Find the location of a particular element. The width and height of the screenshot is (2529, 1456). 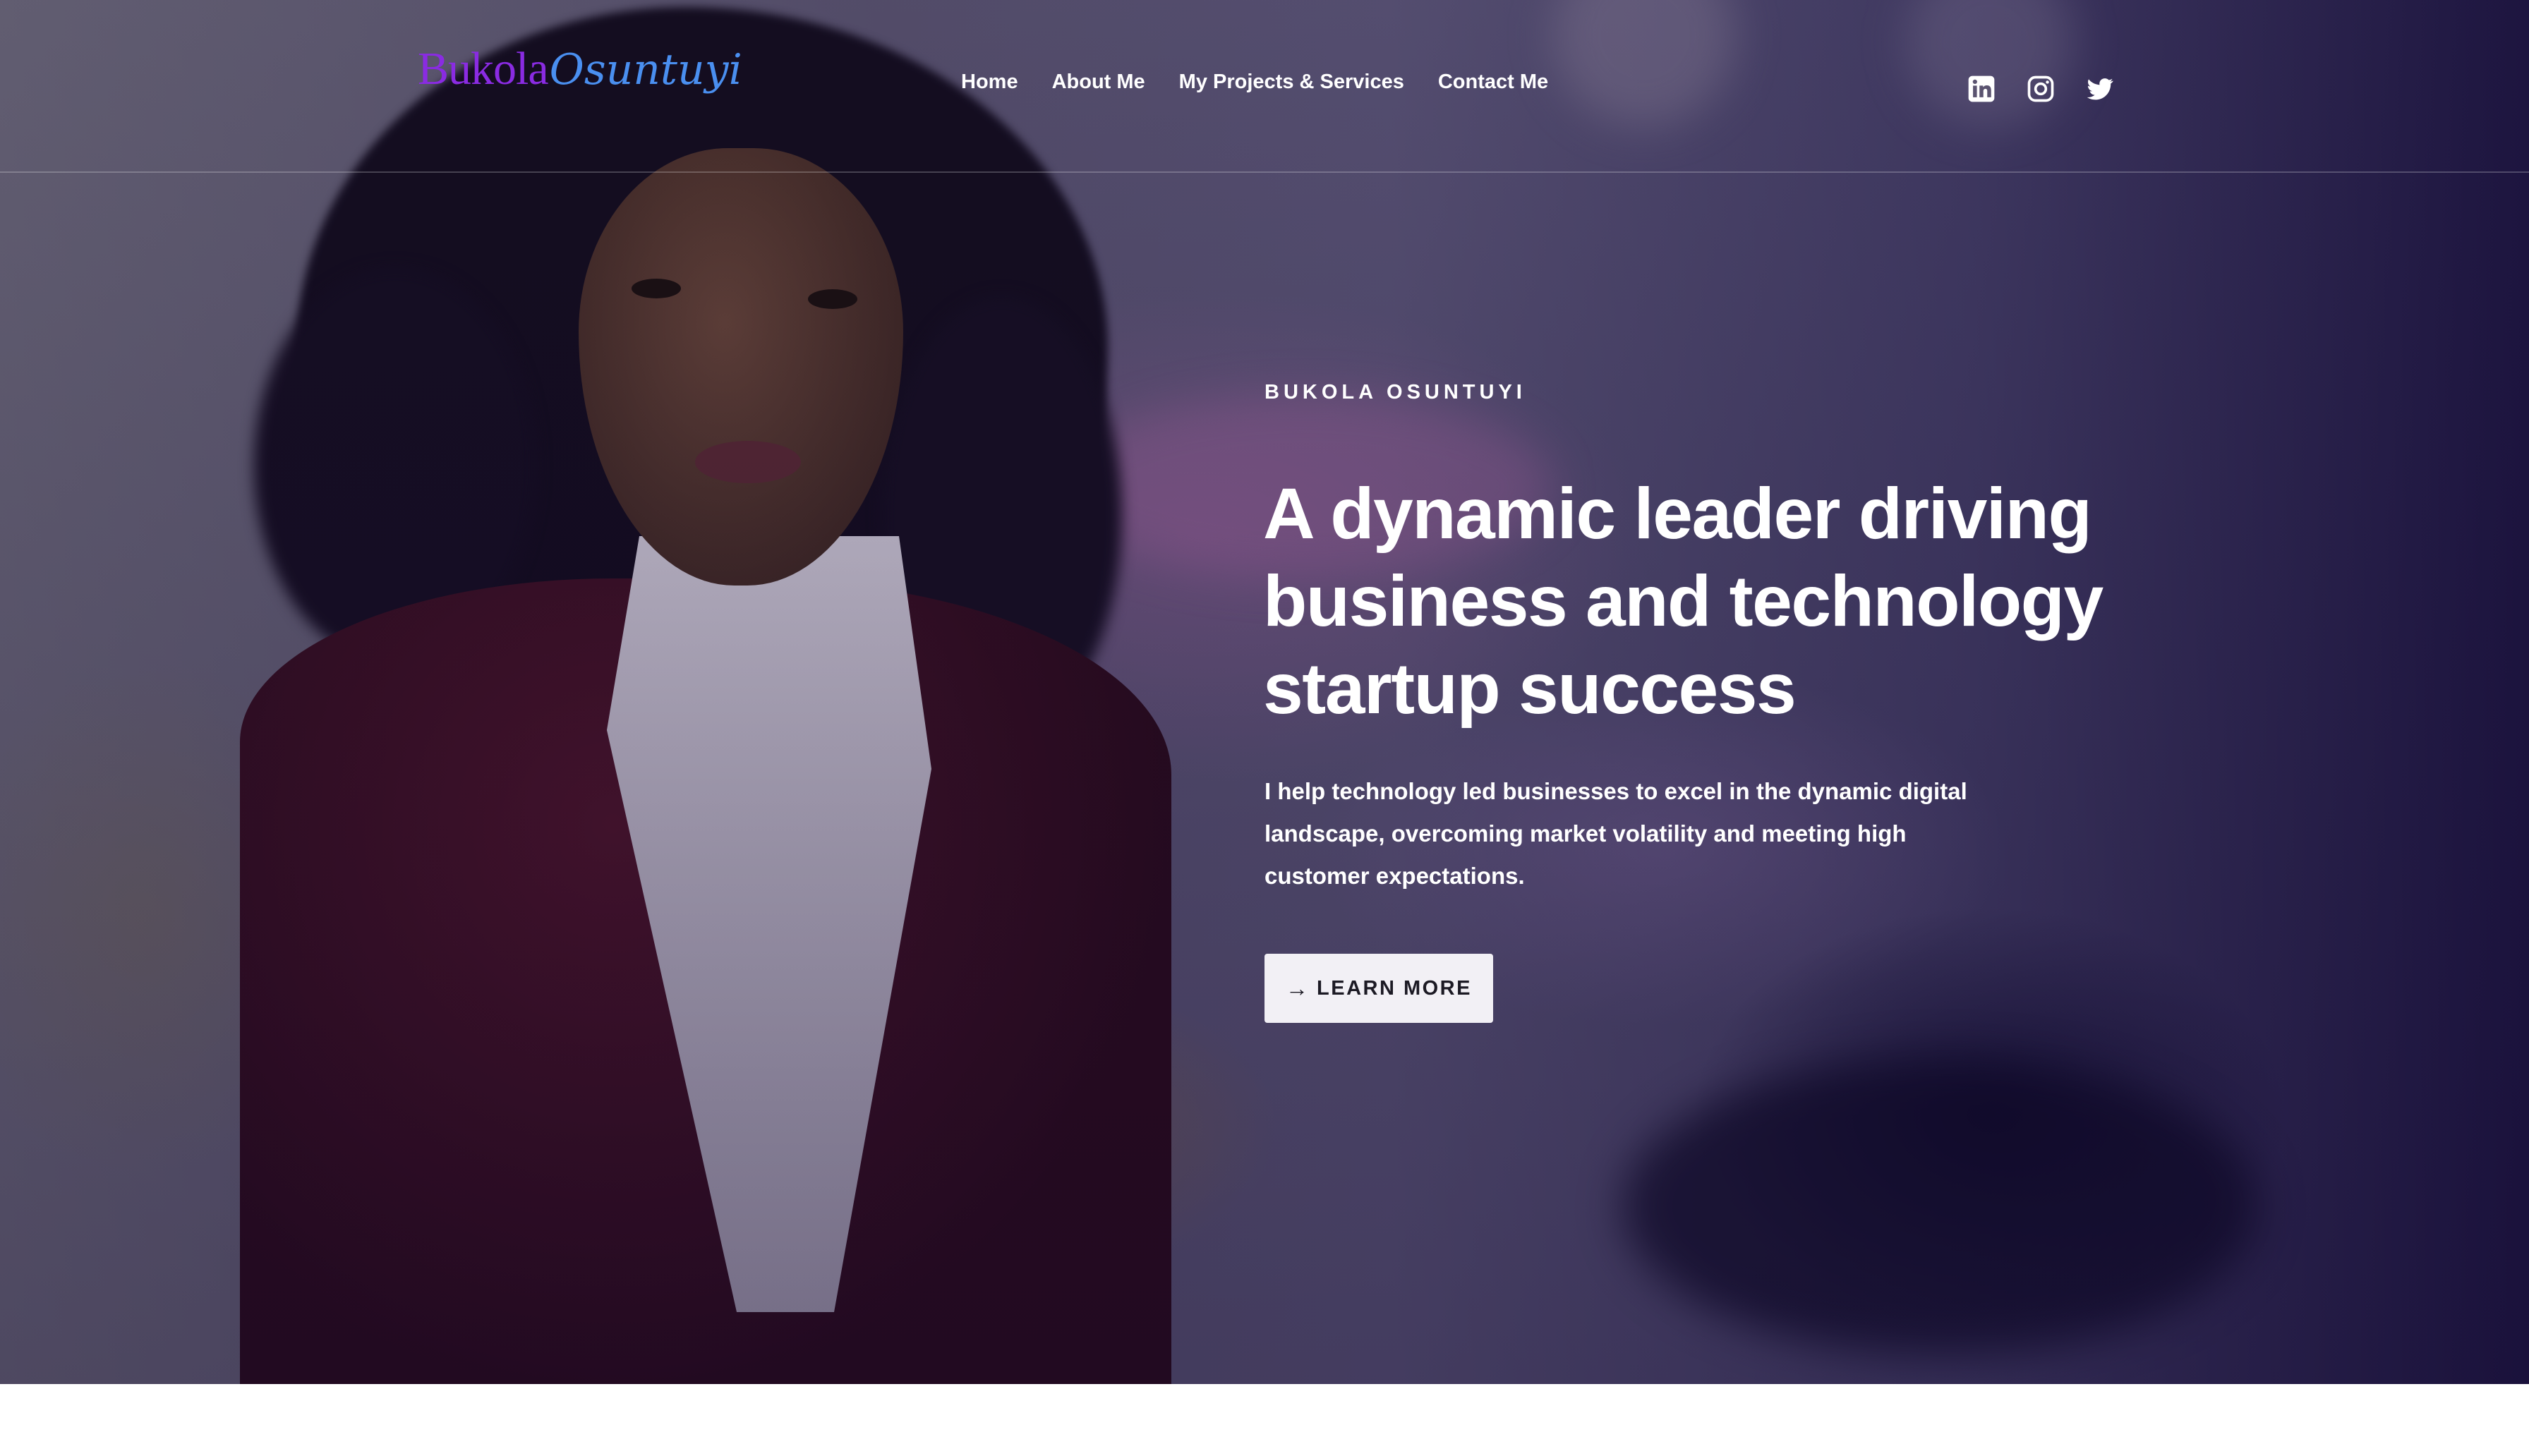

social-links is located at coordinates (2040, 88).